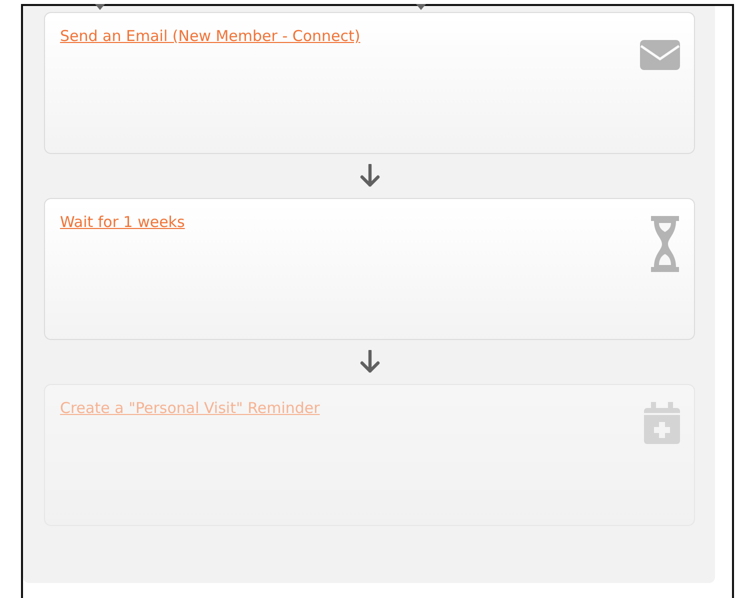  Describe the element at coordinates (665, 244) in the screenshot. I see `hourglass-icon` at that location.